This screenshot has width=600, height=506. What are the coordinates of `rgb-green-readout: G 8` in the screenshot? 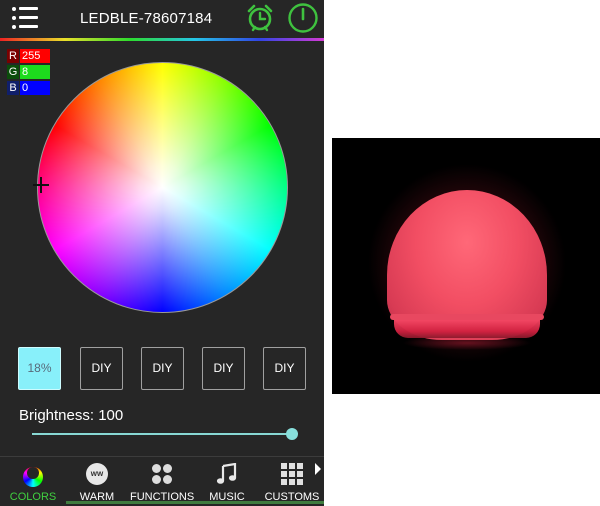 It's located at (28, 72).